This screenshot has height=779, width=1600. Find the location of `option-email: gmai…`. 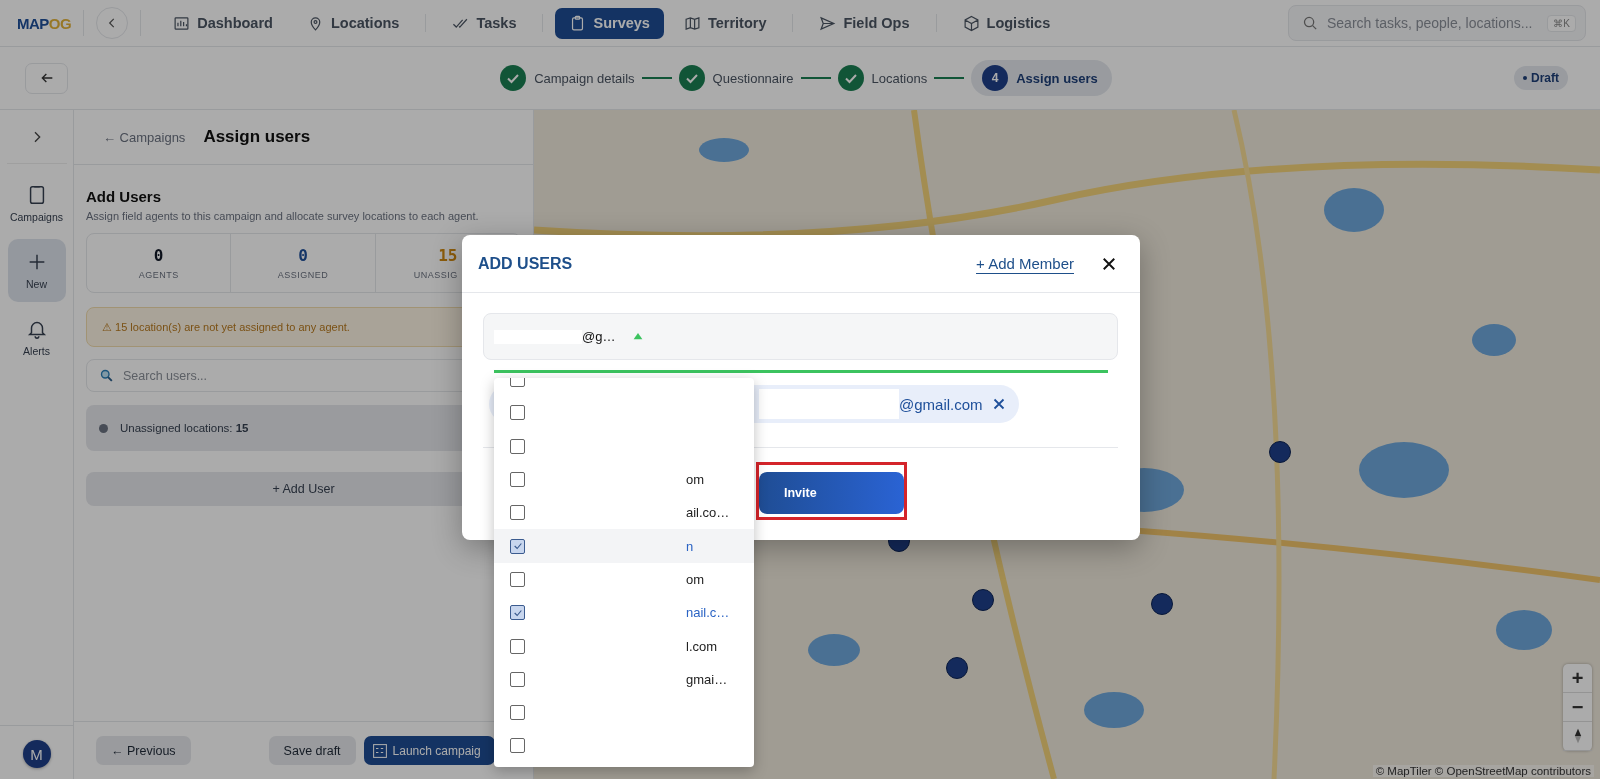

option-email: gmai… is located at coordinates (707, 679).